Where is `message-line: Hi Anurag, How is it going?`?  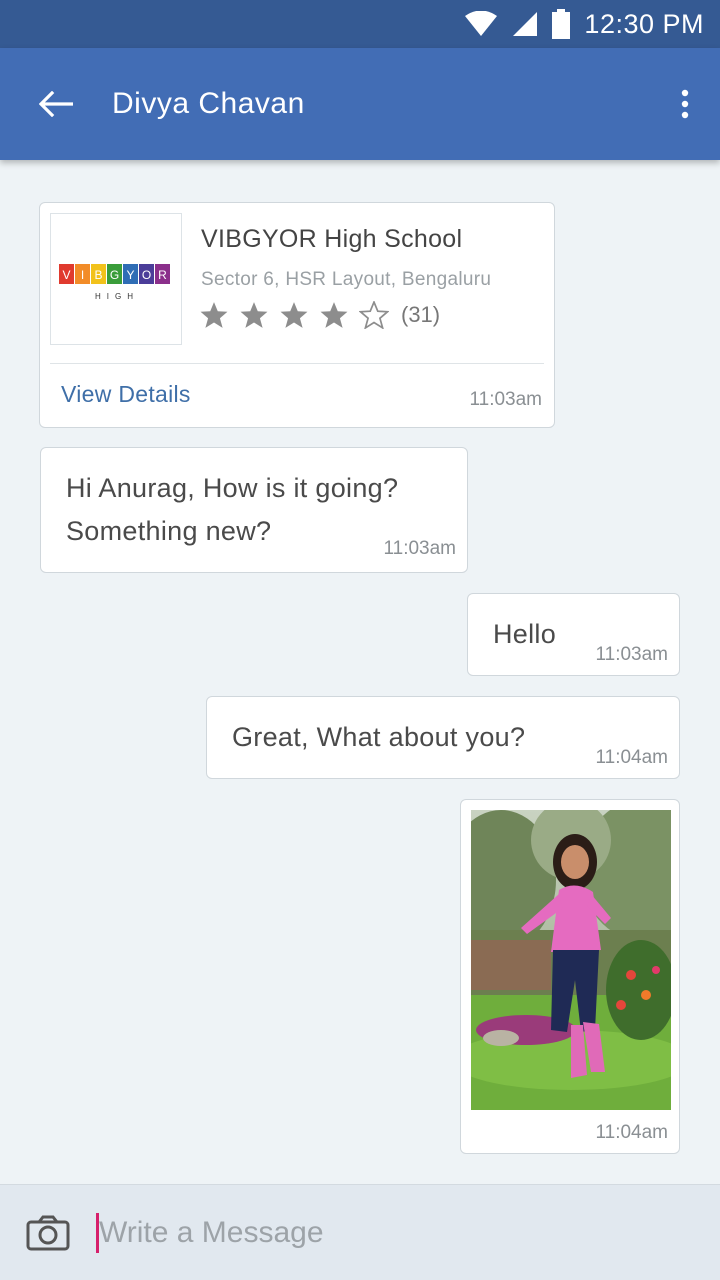
message-line: Hi Anurag, How is it going? is located at coordinates (232, 488).